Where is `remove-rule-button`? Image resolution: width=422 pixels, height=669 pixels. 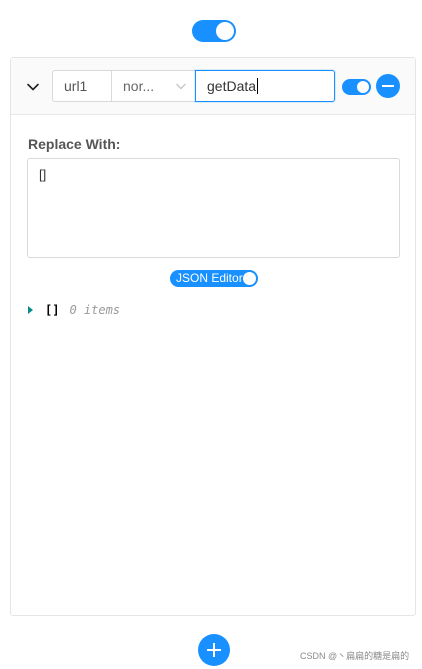 remove-rule-button is located at coordinates (388, 86).